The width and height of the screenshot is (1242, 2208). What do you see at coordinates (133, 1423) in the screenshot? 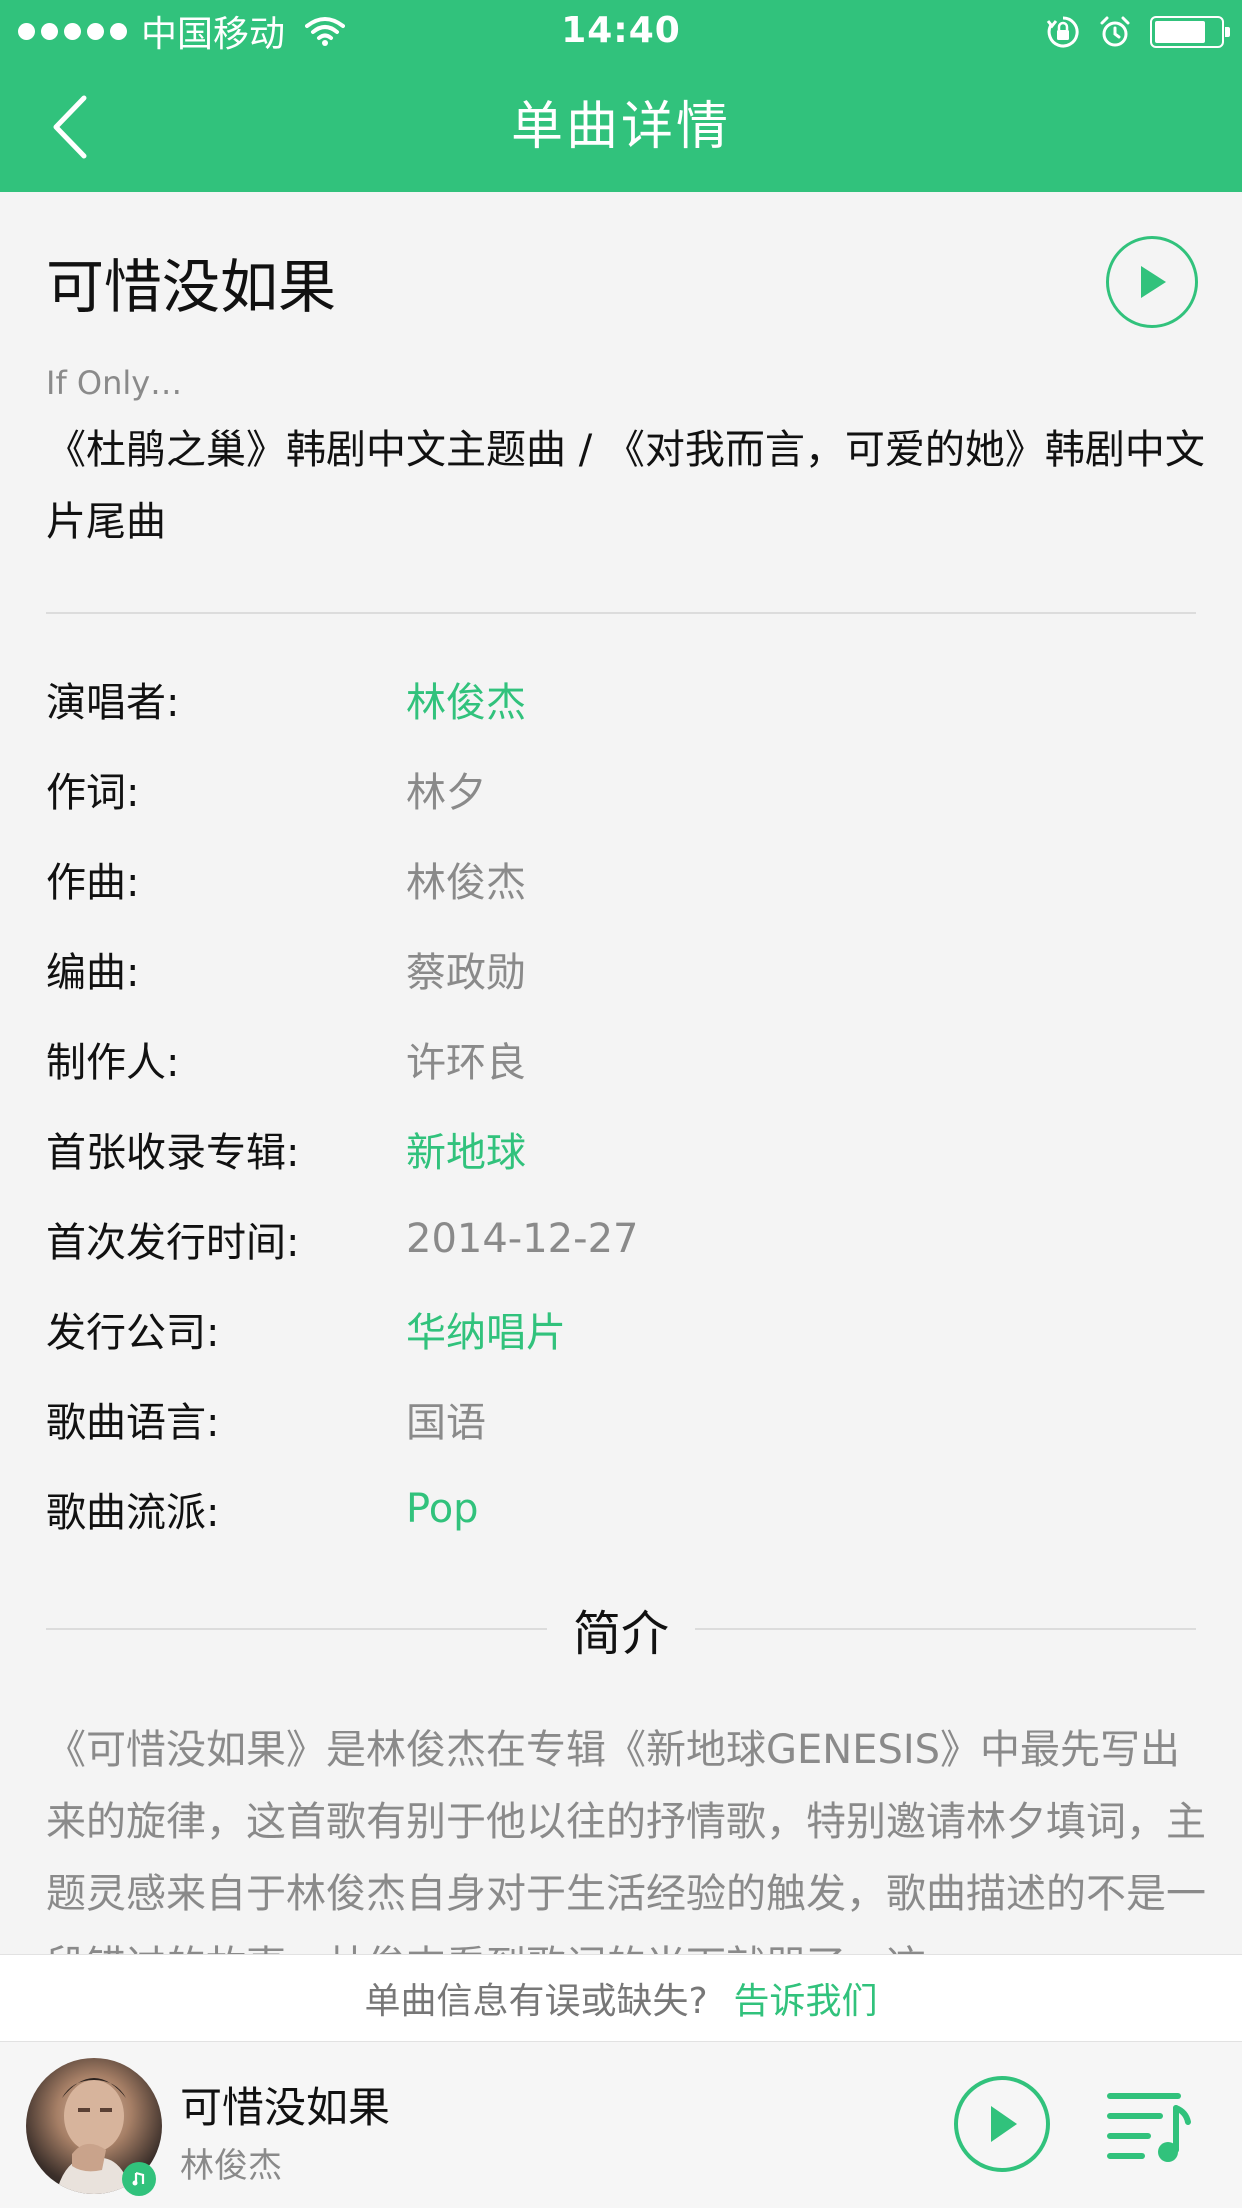
I see `info-label: 歌曲语言:` at bounding box center [133, 1423].